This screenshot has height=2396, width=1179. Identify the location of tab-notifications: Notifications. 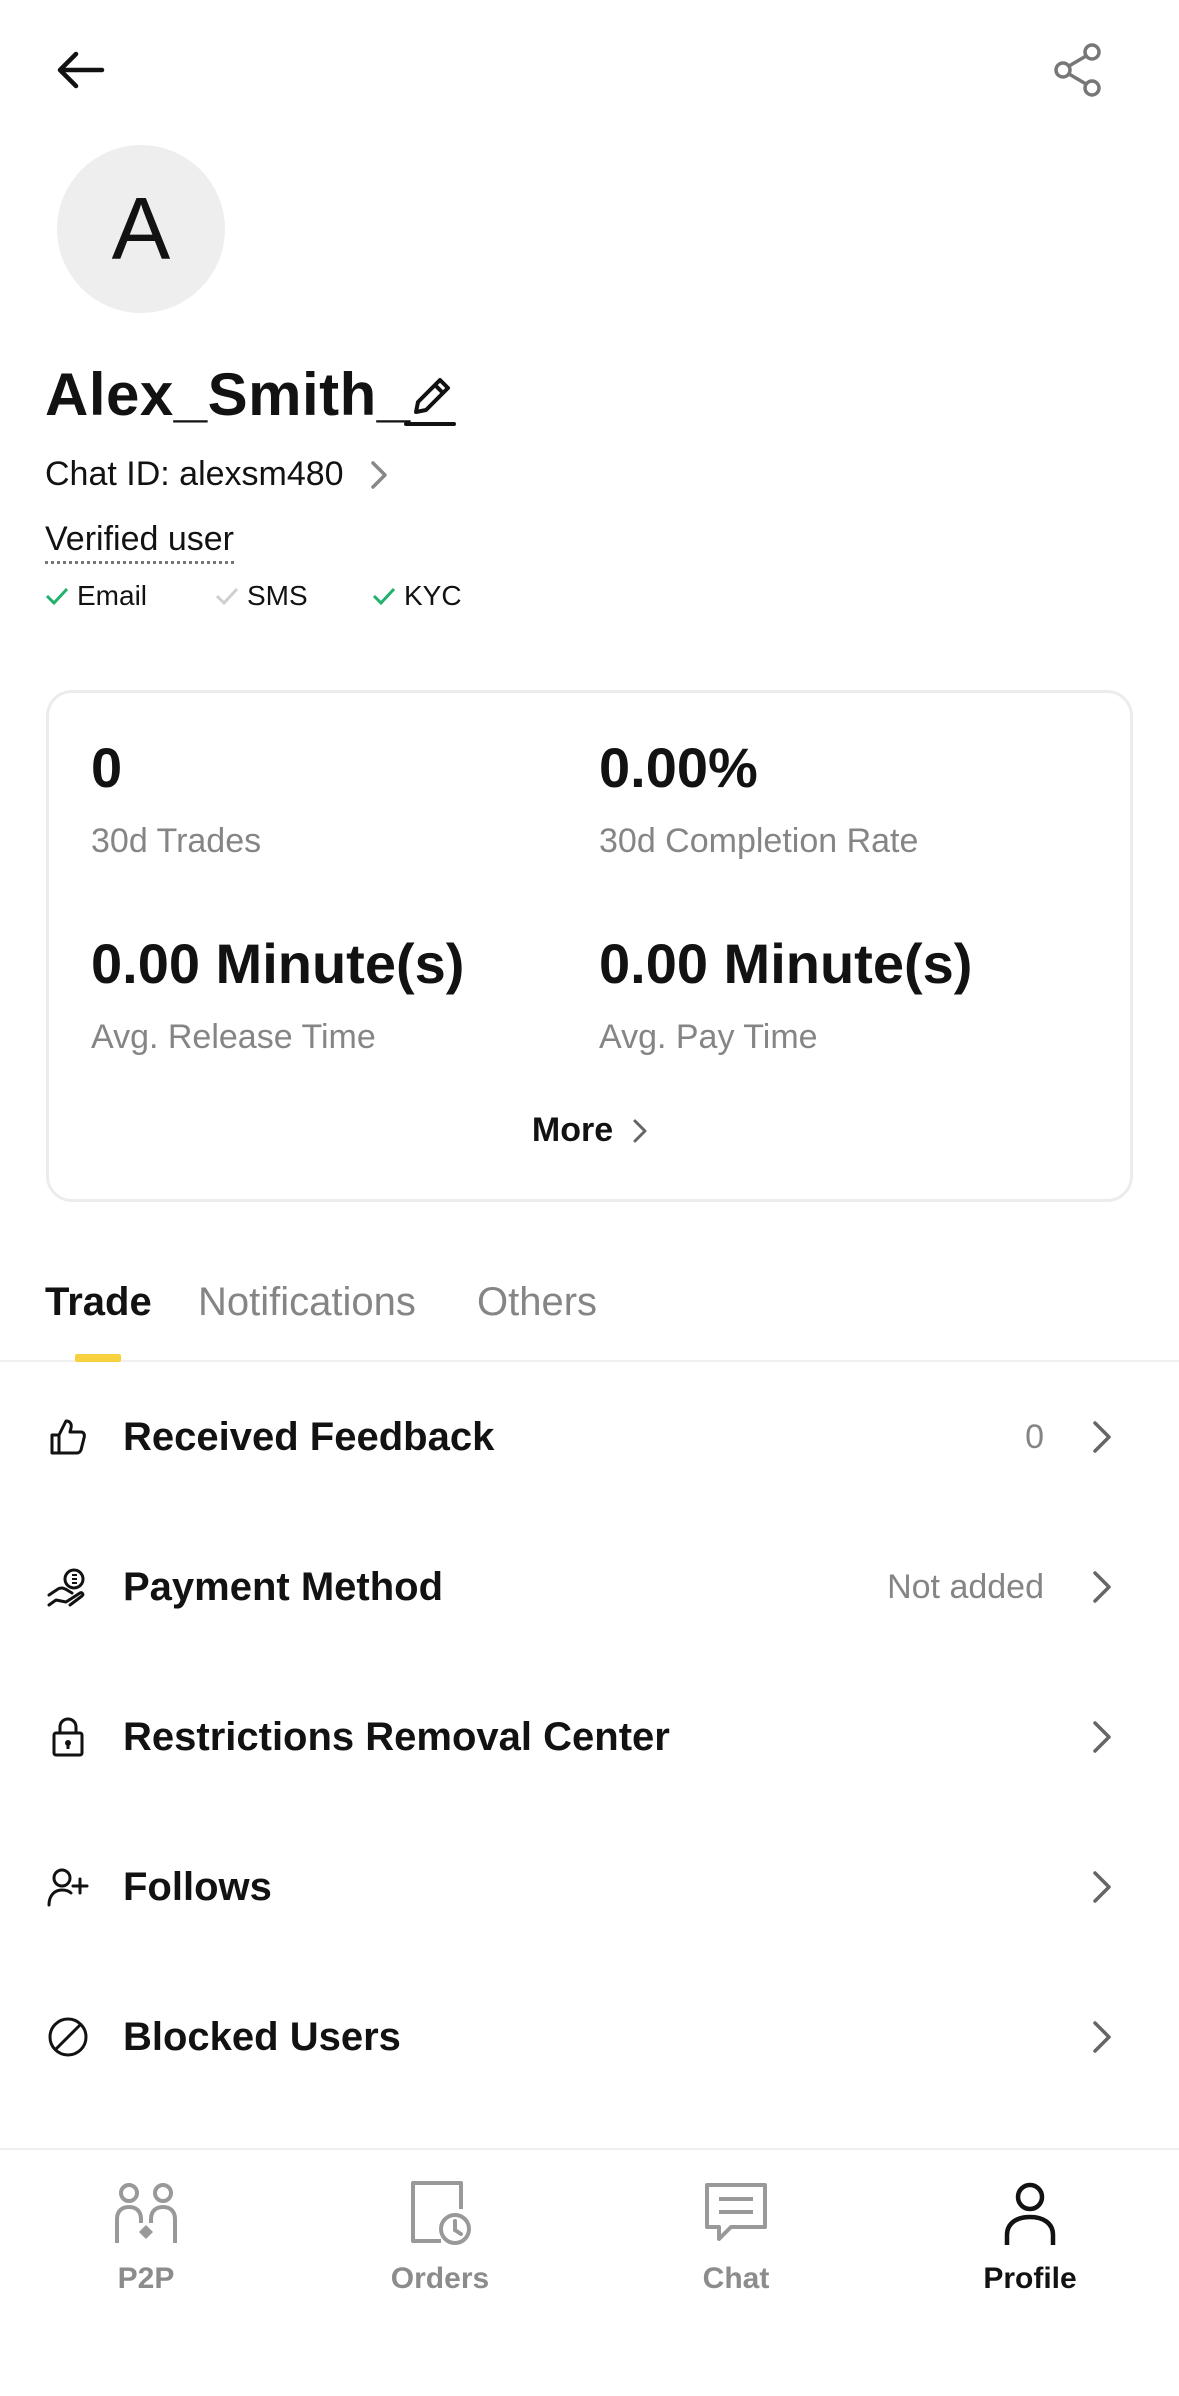
(307, 1302).